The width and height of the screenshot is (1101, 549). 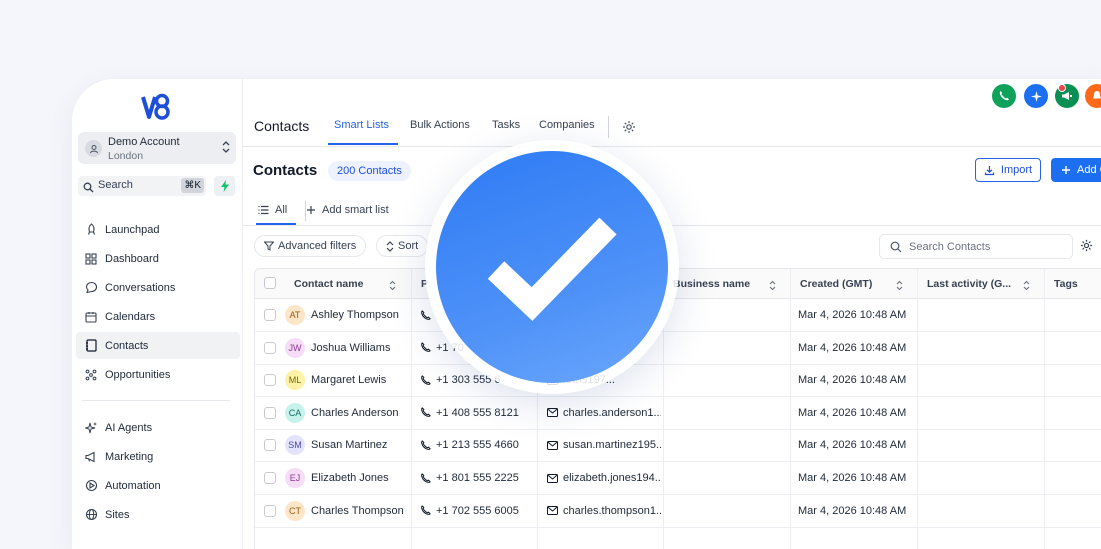 I want to click on tab-divider, so click(x=608, y=127).